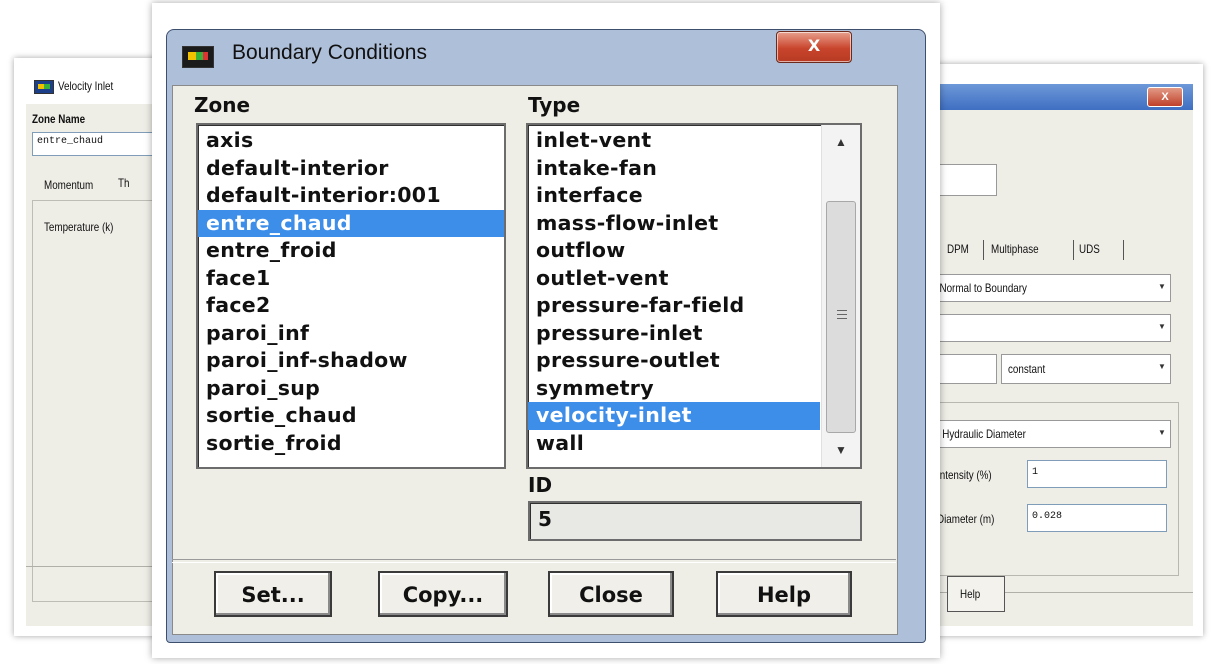 The image size is (1213, 664). Describe the element at coordinates (1050, 434) in the screenshot. I see `turbulence-spec-dropdown: d Hydraulic Diameter ▼` at that location.